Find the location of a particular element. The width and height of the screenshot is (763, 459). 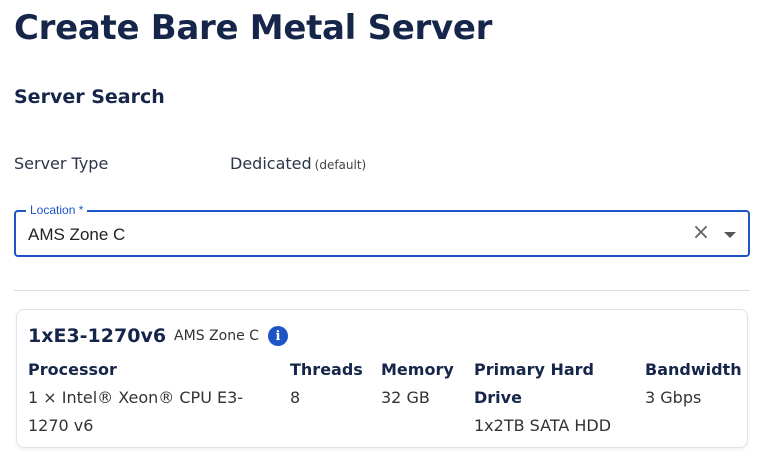

divider is located at coordinates (382, 290).